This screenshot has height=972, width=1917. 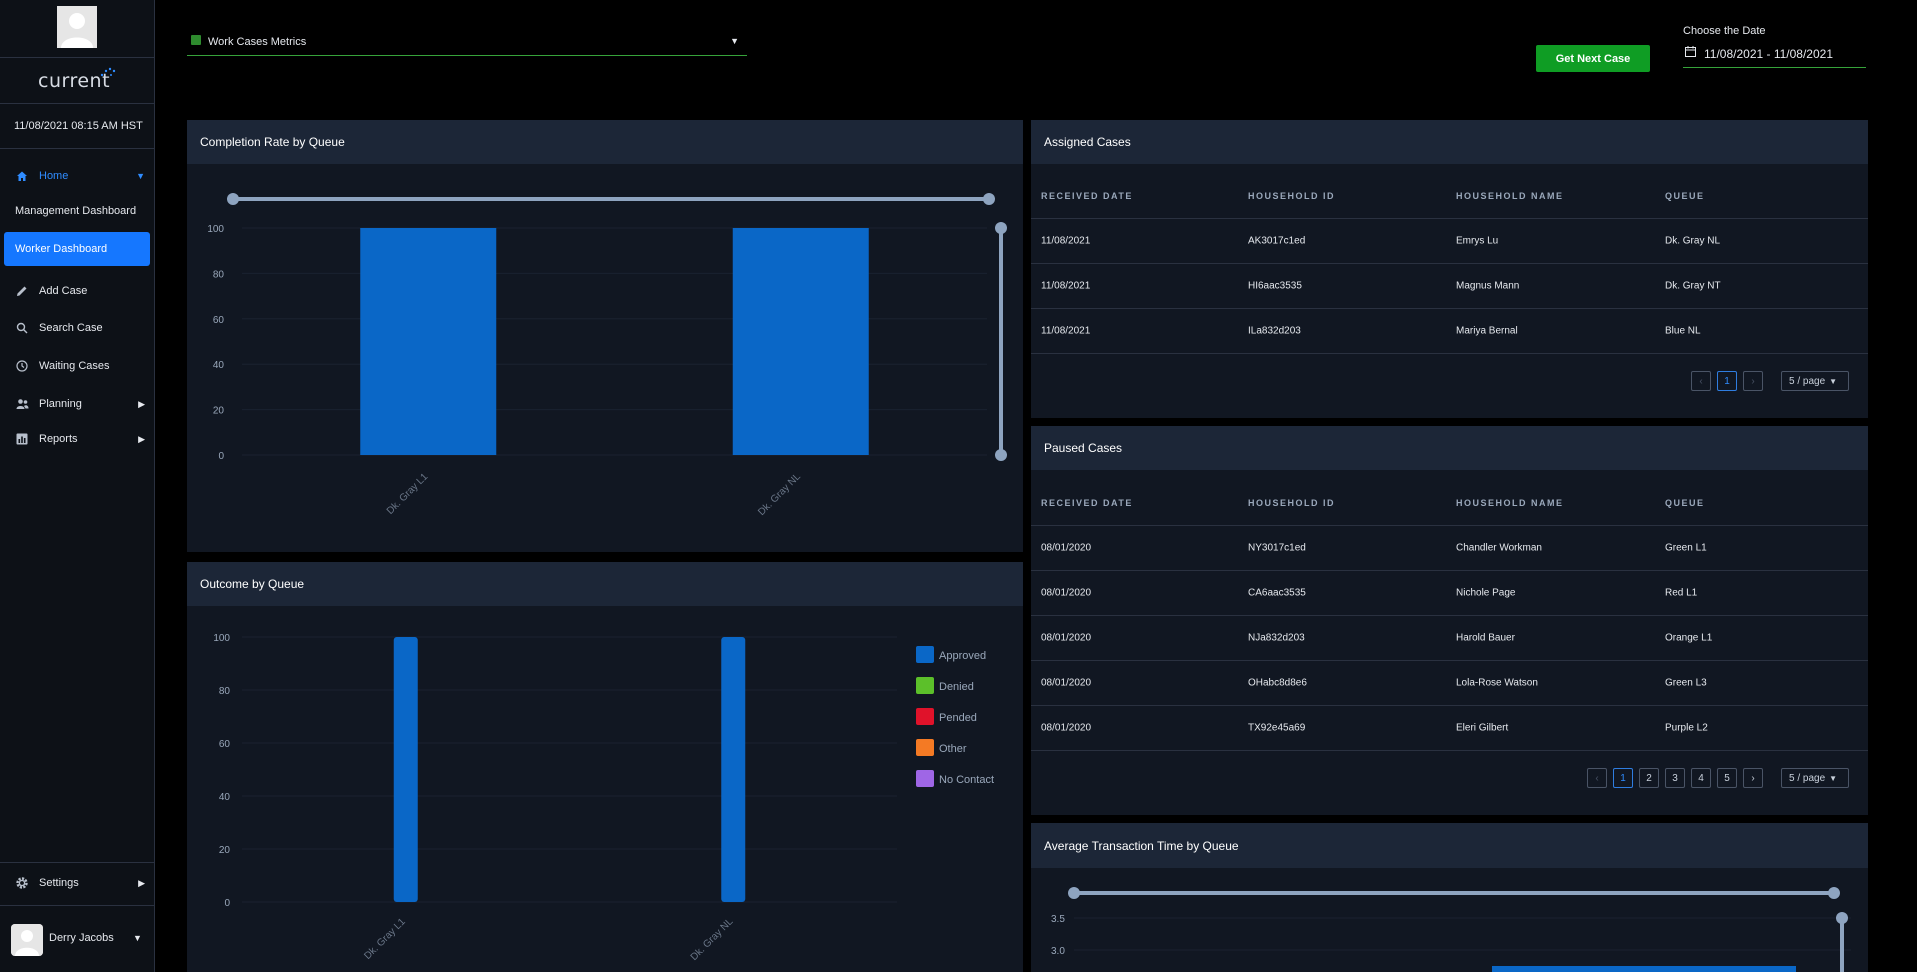 What do you see at coordinates (1686, 728) in the screenshot?
I see `cell-queue: Purple L2` at bounding box center [1686, 728].